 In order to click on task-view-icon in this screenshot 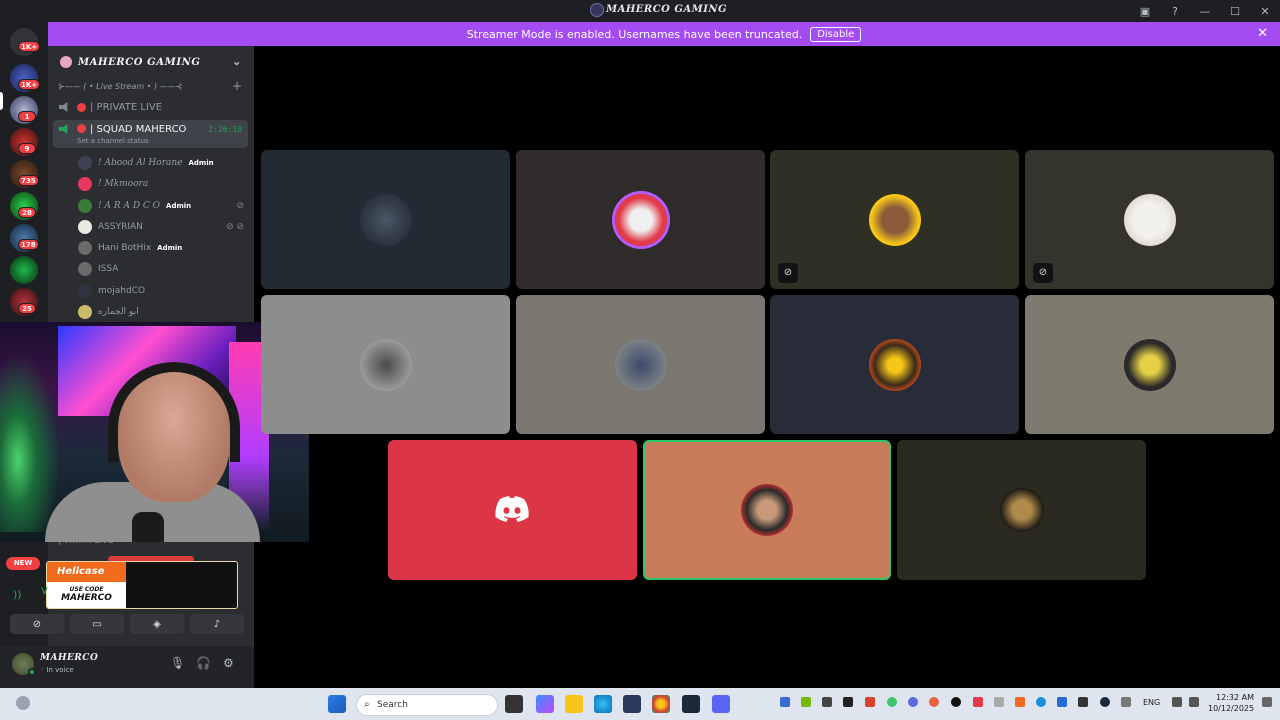, I will do `click(514, 704)`.